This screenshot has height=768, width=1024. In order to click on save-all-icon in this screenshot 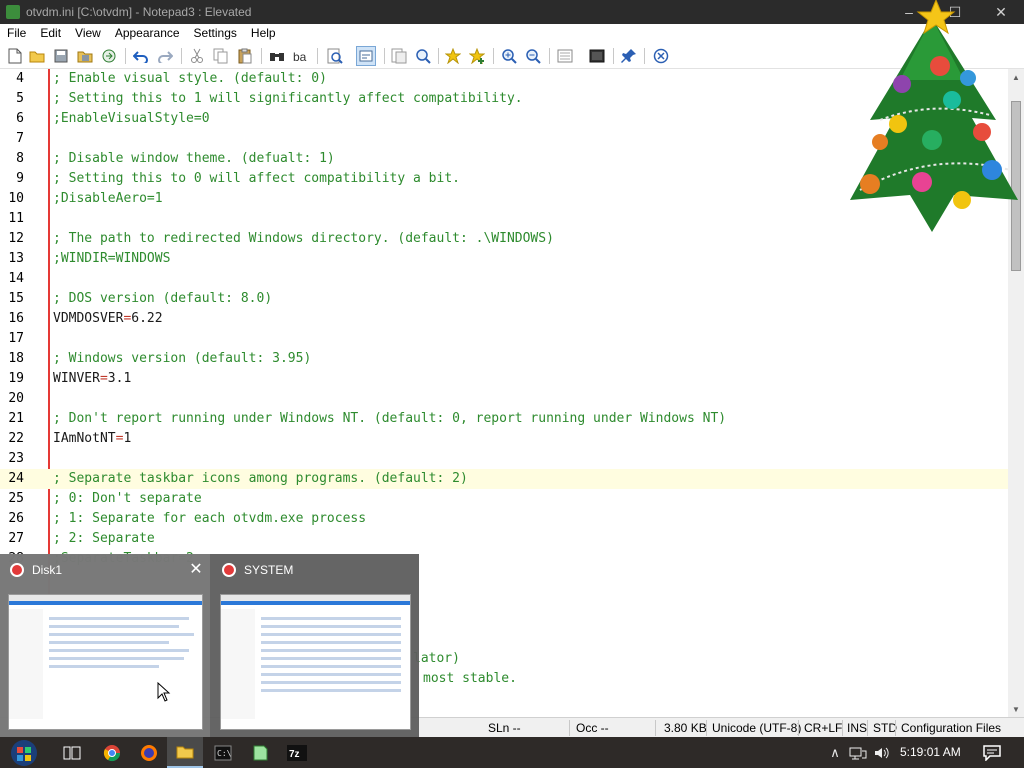, I will do `click(85, 56)`.